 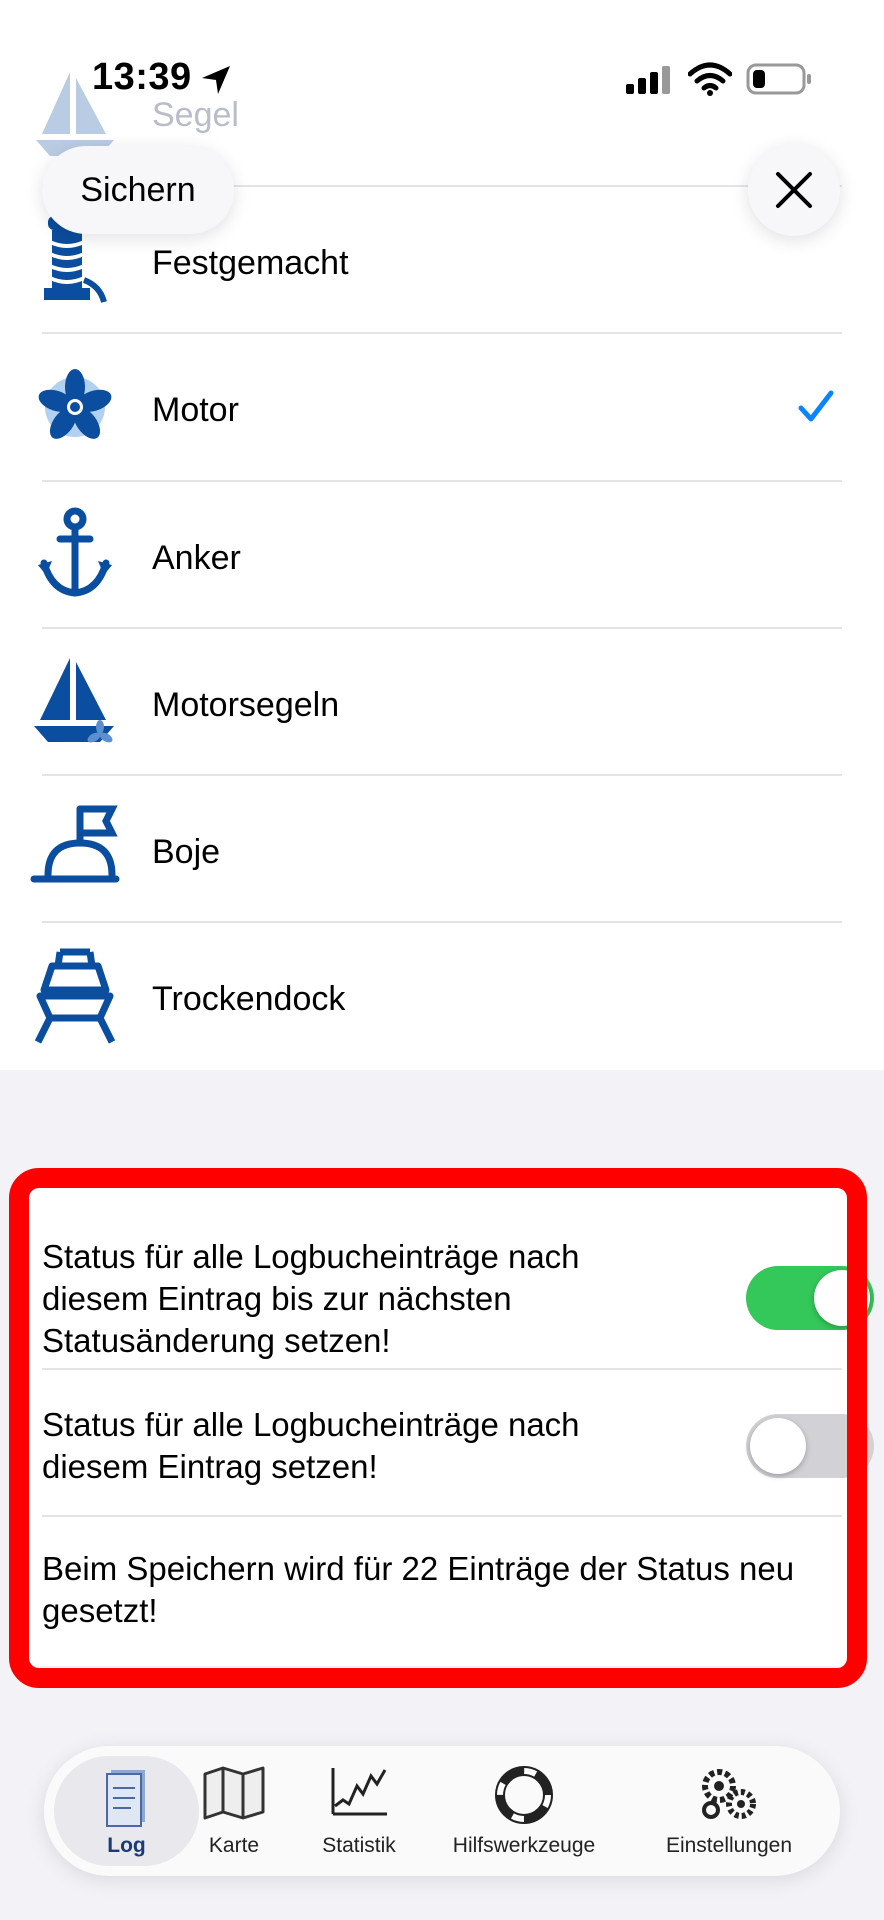 I want to click on apply-until-next-change-toggle, so click(x=810, y=1298).